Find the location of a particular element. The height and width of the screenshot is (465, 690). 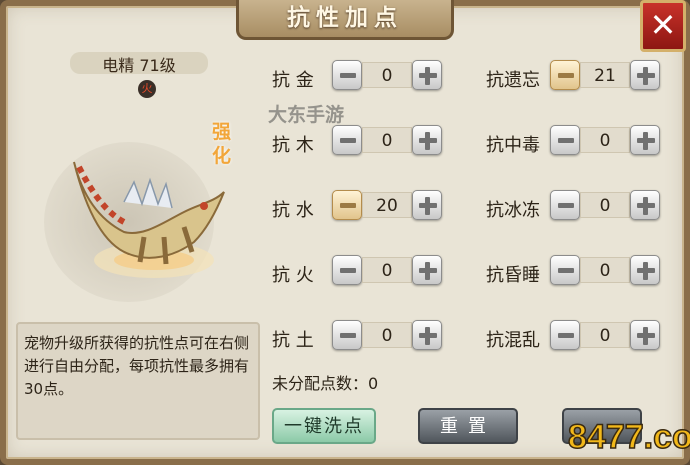

resistance-row-poison: 抗中毒 0 is located at coordinates (576, 142).